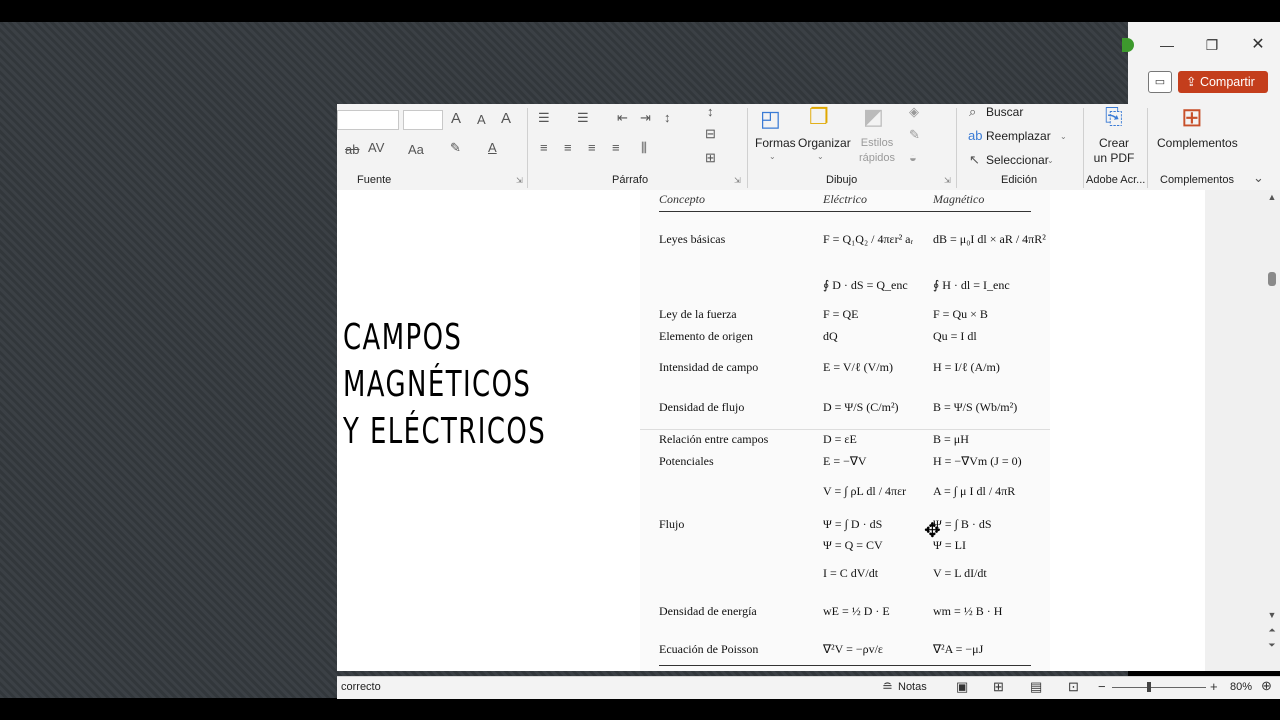 This screenshot has width=1280, height=720. Describe the element at coordinates (374, 180) in the screenshot. I see `group-font-label: Fuente` at that location.